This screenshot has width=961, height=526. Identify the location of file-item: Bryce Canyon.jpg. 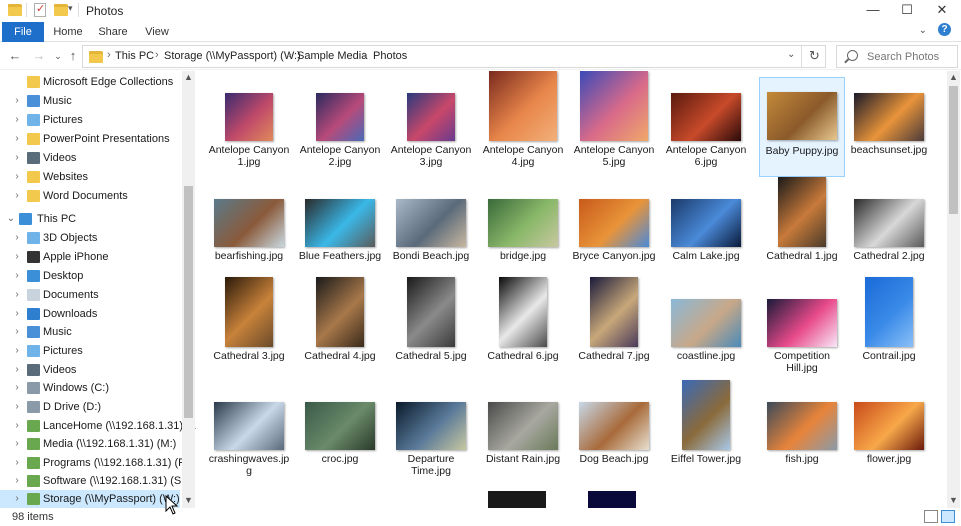
(614, 233).